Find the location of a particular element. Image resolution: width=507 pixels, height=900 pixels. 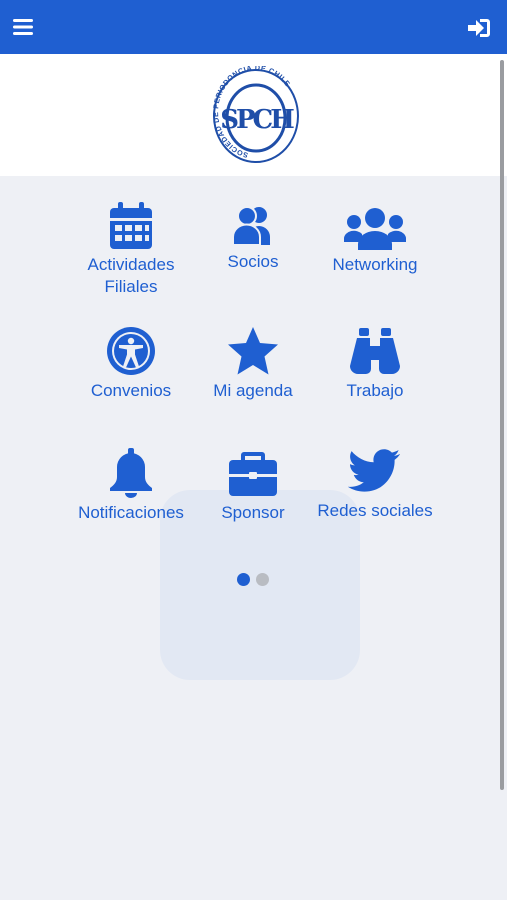

users-group-icon is located at coordinates (375, 229).